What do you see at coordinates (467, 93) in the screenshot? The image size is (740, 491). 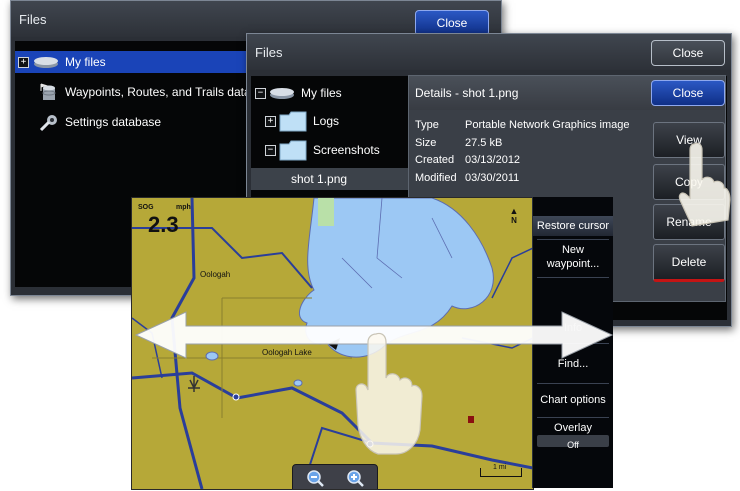 I see `details-title: Details - shot 1.png` at bounding box center [467, 93].